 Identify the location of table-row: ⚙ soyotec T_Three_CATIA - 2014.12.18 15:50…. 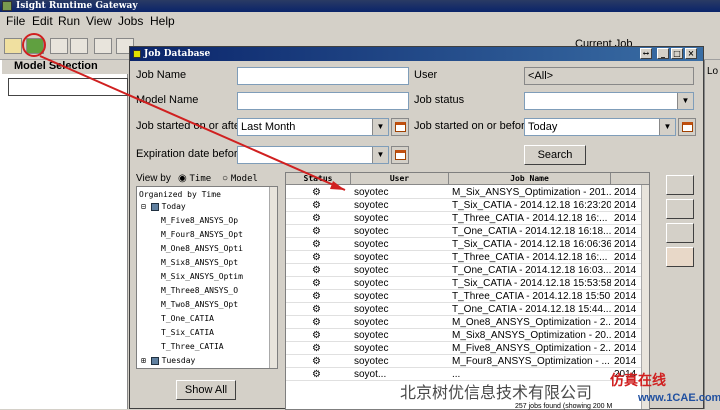
(464, 296).